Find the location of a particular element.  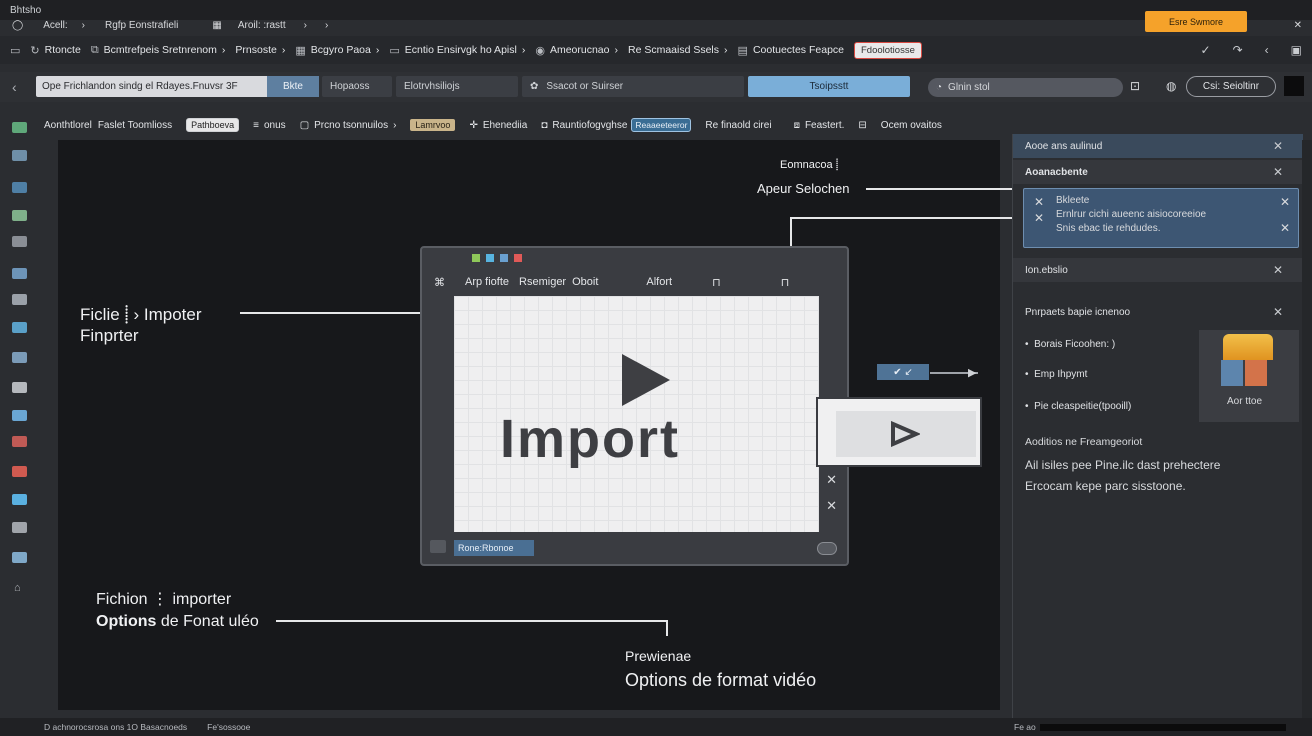

tools-icon: ⌘ is located at coordinates (439, 282).